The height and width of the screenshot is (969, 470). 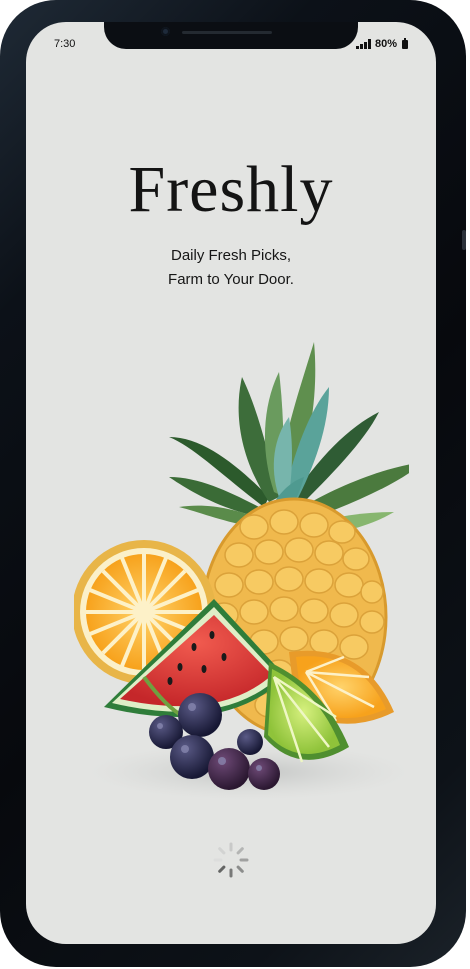 What do you see at coordinates (231, 35) in the screenshot?
I see `notch` at bounding box center [231, 35].